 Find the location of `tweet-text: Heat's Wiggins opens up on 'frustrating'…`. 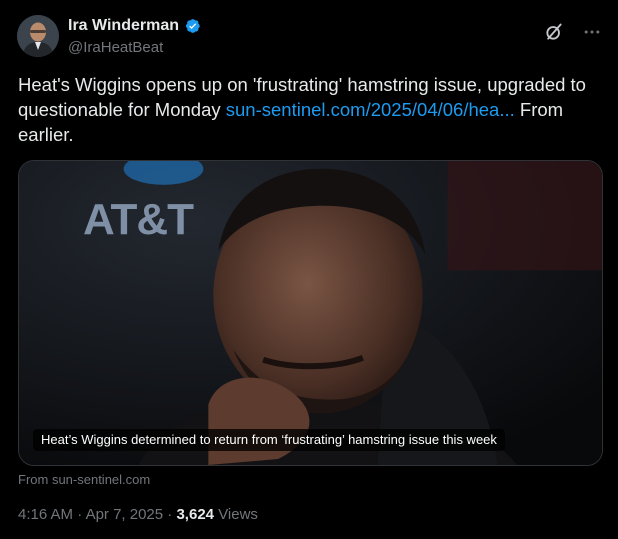

tweet-text: Heat's Wiggins opens up on 'frustrating'… is located at coordinates (313, 109).